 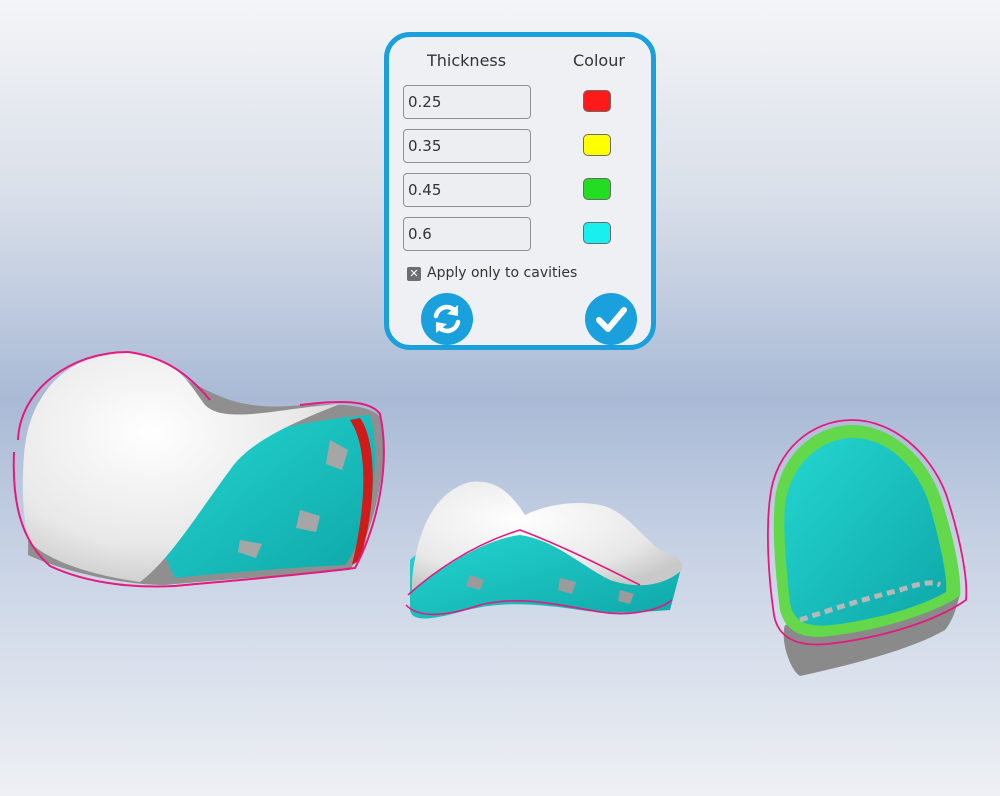 I want to click on confirm-button, so click(x=611, y=319).